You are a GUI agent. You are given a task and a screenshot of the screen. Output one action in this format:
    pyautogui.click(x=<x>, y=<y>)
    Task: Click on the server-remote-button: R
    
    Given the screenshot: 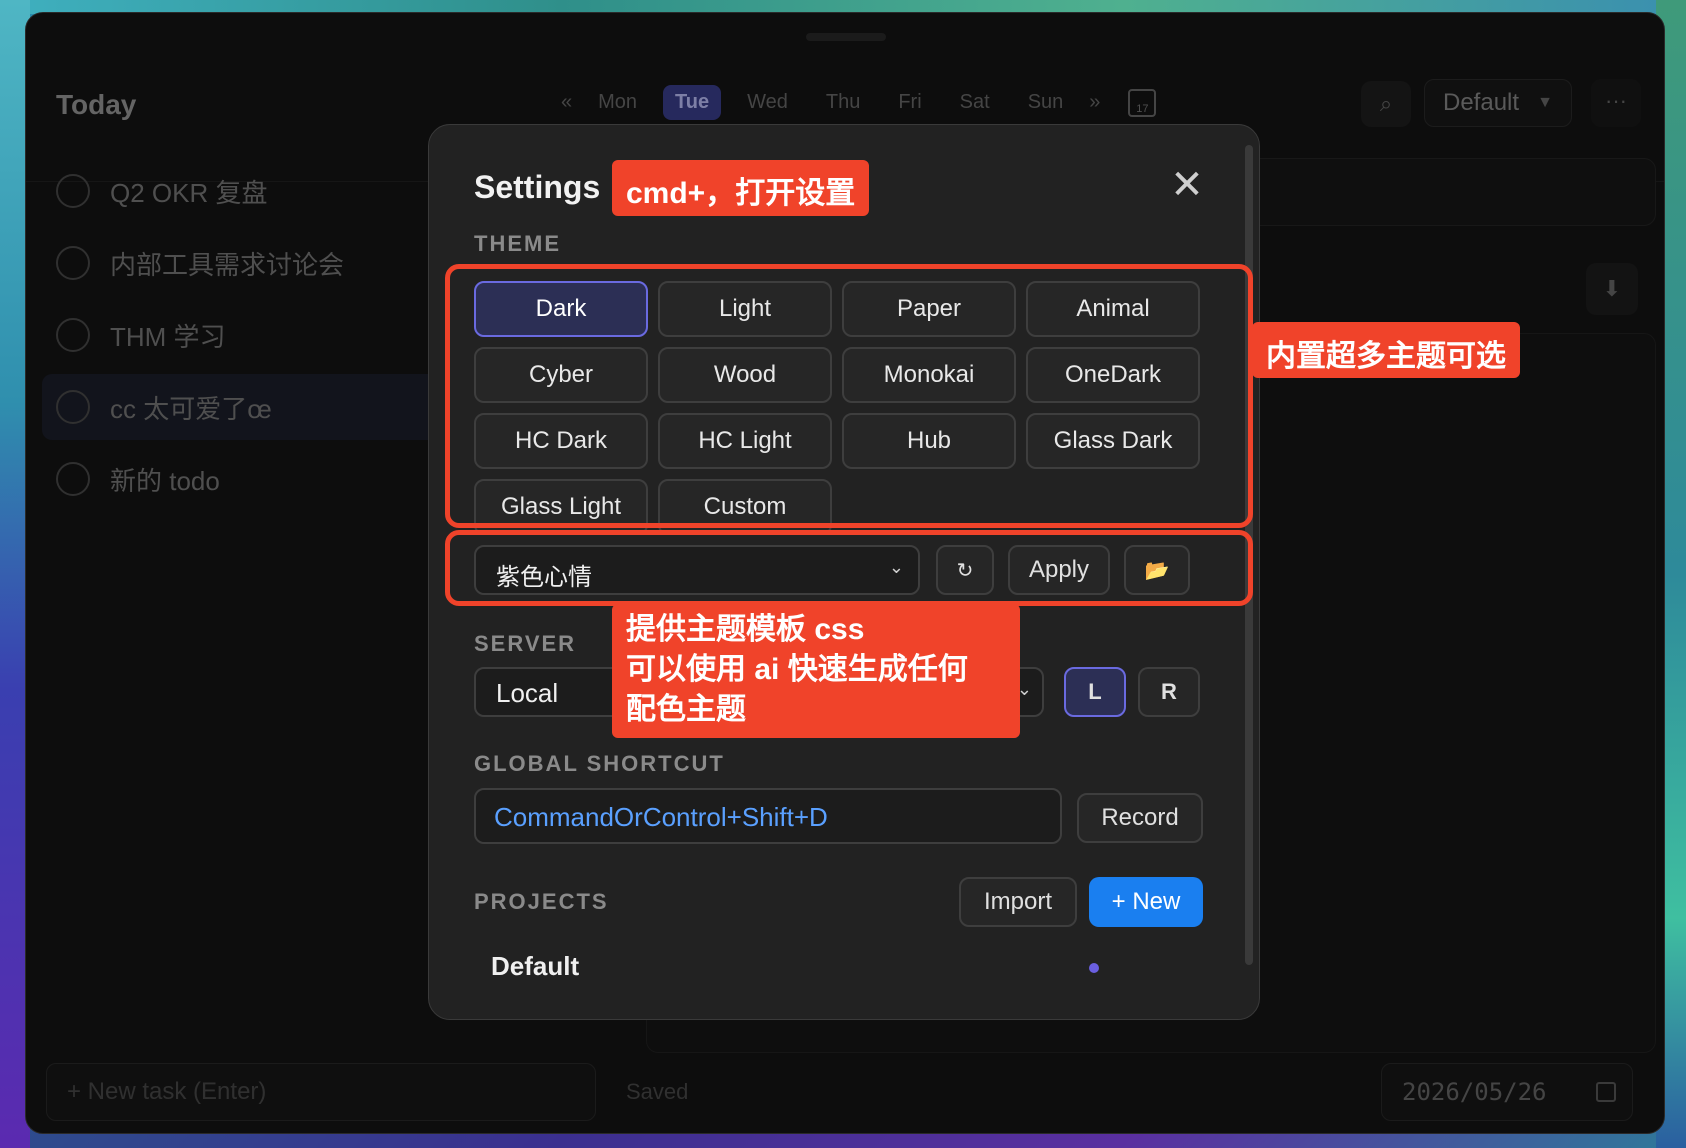 What is the action you would take?
    pyautogui.click(x=1169, y=692)
    